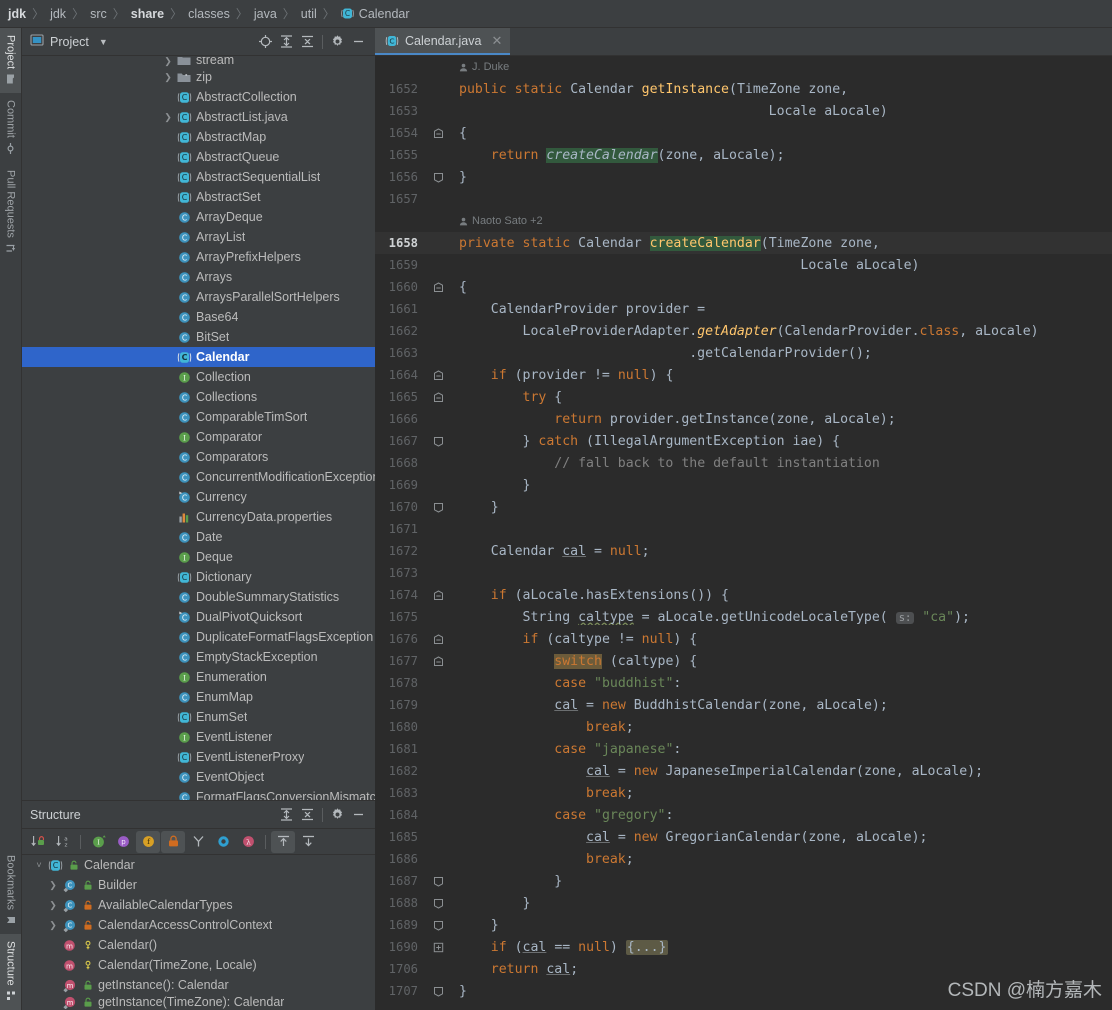  I want to click on tree-item-doublesummarystatistics: C DoubleSummaryStatistics, so click(198, 597).